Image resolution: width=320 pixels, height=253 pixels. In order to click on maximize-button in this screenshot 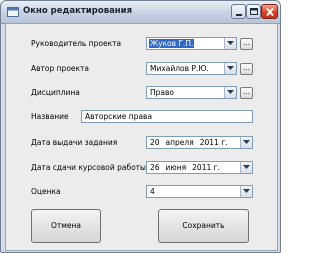, I will do `click(253, 11)`.